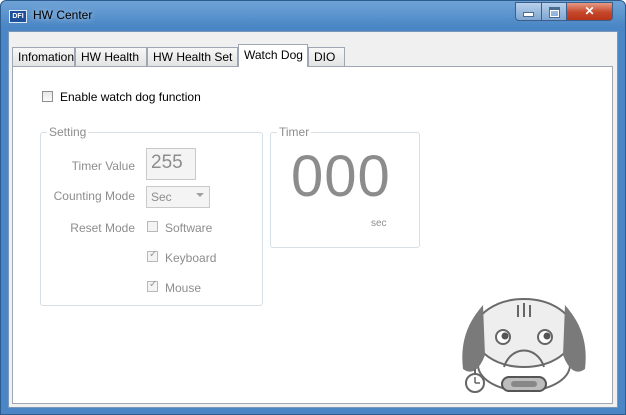 The image size is (626, 415). I want to click on timer-group: Timer 000 sec, so click(345, 186).